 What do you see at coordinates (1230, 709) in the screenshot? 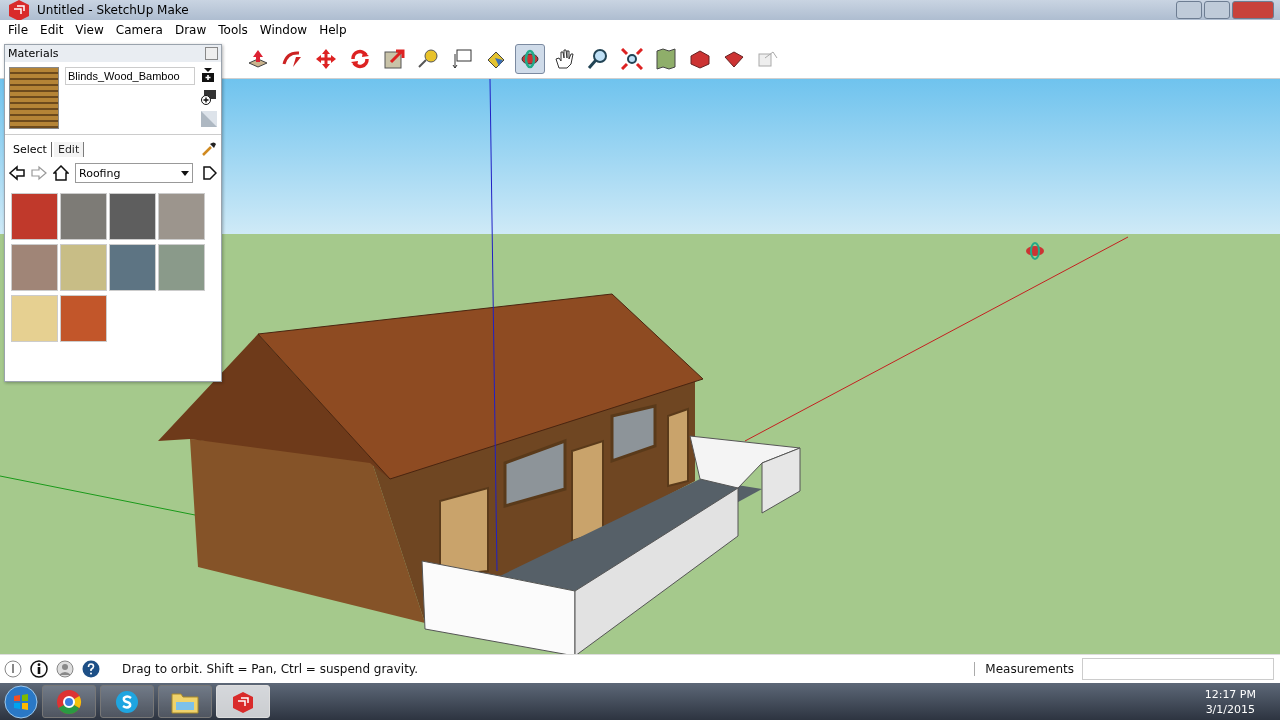
I see `clock-date: 3/1/2015` at bounding box center [1230, 709].